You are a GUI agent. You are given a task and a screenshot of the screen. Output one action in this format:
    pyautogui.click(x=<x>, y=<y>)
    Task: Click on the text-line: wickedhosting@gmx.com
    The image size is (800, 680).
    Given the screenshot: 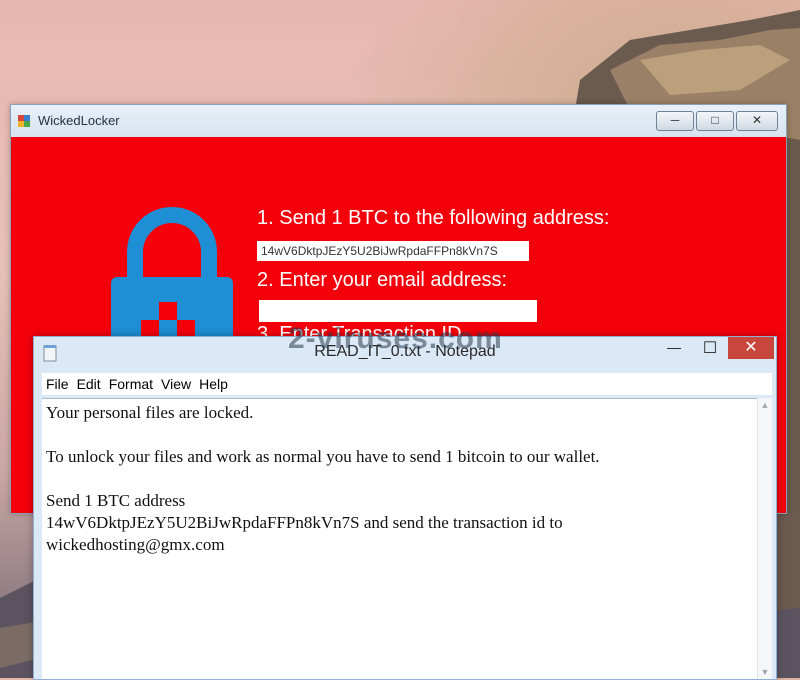 What is the action you would take?
    pyautogui.click(x=135, y=544)
    